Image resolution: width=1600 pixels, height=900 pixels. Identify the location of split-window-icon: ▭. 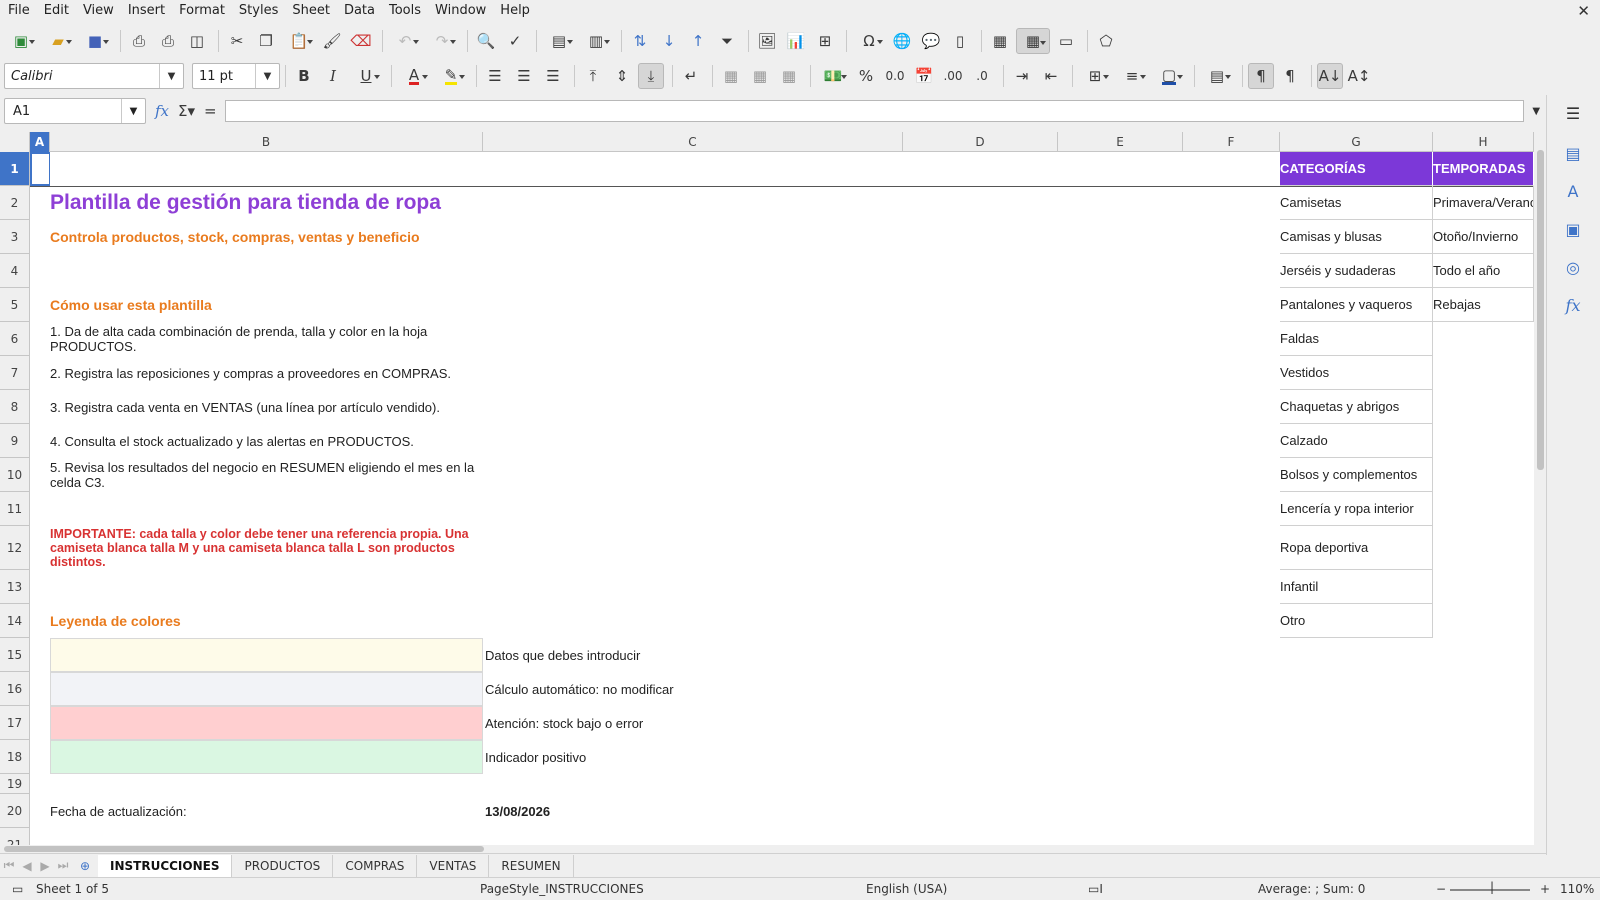
(1066, 41).